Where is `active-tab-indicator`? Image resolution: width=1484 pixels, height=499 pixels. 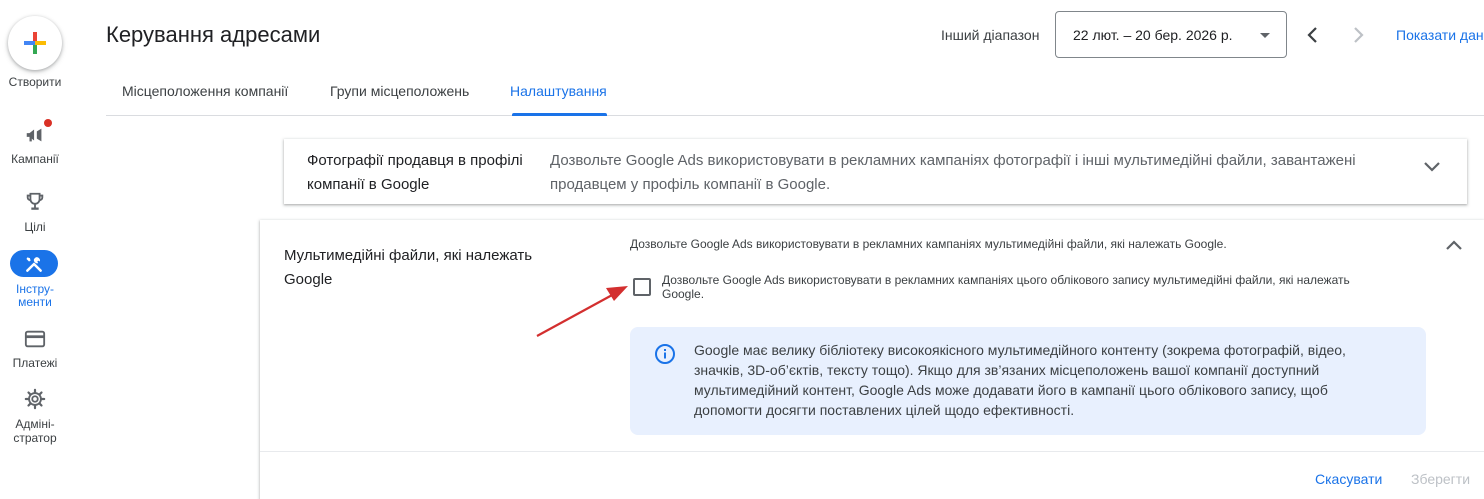
active-tab-indicator is located at coordinates (559, 114).